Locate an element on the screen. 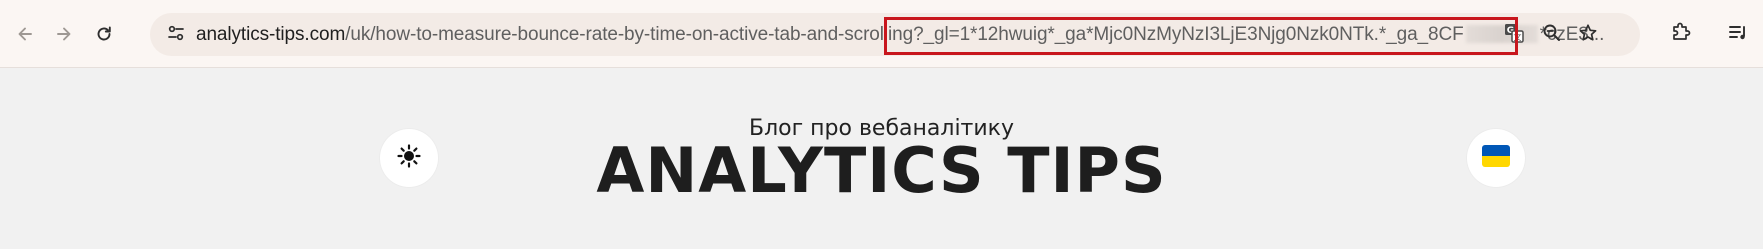 Image resolution: width=1763 pixels, height=249 pixels. back-arrow-icon is located at coordinates (25, 34).